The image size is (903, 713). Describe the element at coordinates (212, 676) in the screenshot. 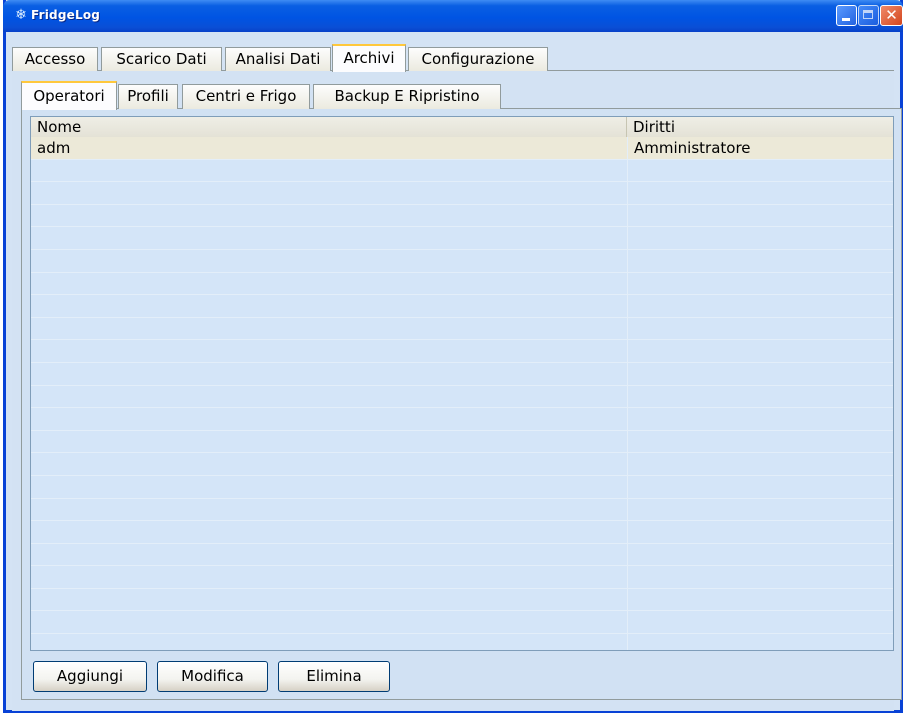

I see `edit-button: Modifica` at that location.